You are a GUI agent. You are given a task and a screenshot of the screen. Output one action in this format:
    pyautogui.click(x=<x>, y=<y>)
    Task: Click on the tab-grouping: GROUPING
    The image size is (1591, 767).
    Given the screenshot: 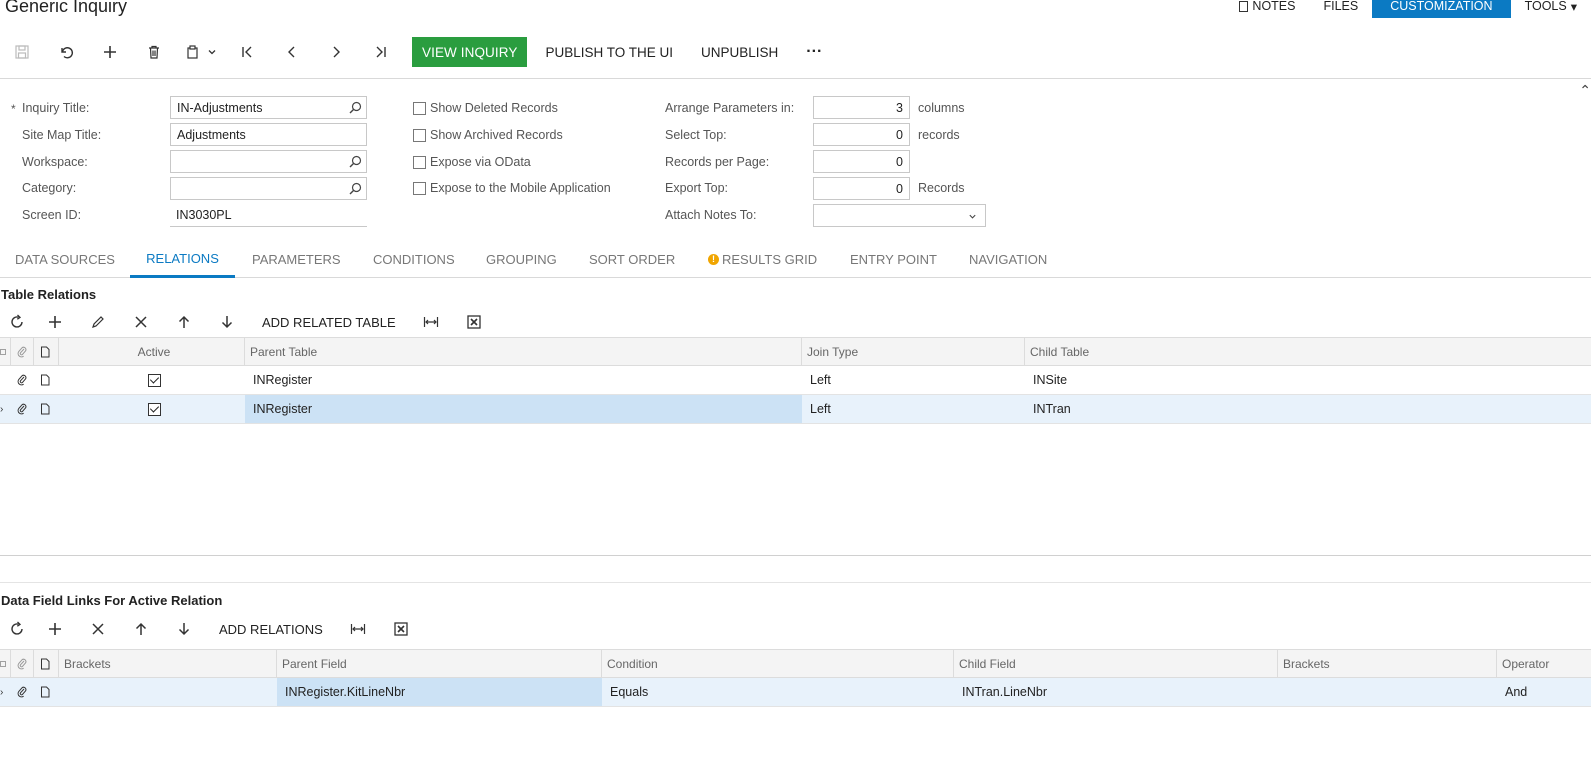 What is the action you would take?
    pyautogui.click(x=521, y=259)
    